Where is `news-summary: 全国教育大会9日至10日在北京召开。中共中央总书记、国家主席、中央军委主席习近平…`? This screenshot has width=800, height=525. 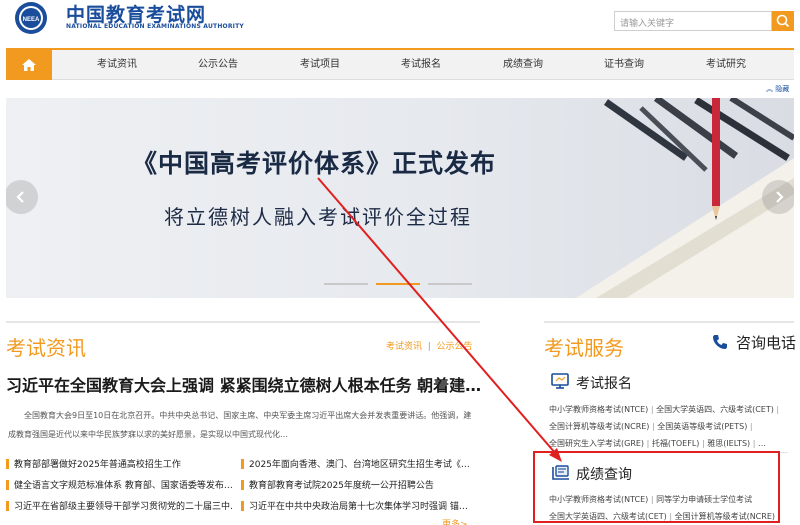 news-summary: 全国教育大会9日至10日在北京召开。中共中央总书记、国家主席、中央军委主席习近平… is located at coordinates (240, 425).